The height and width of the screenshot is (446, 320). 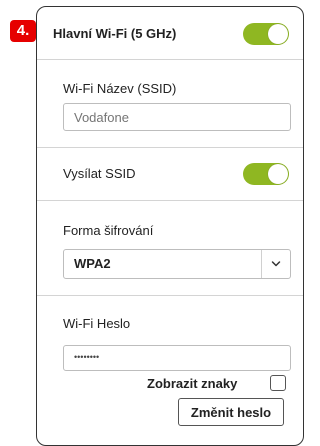 What do you see at coordinates (99, 173) in the screenshot?
I see `broadcast-ssid-label: Vysílat SSID` at bounding box center [99, 173].